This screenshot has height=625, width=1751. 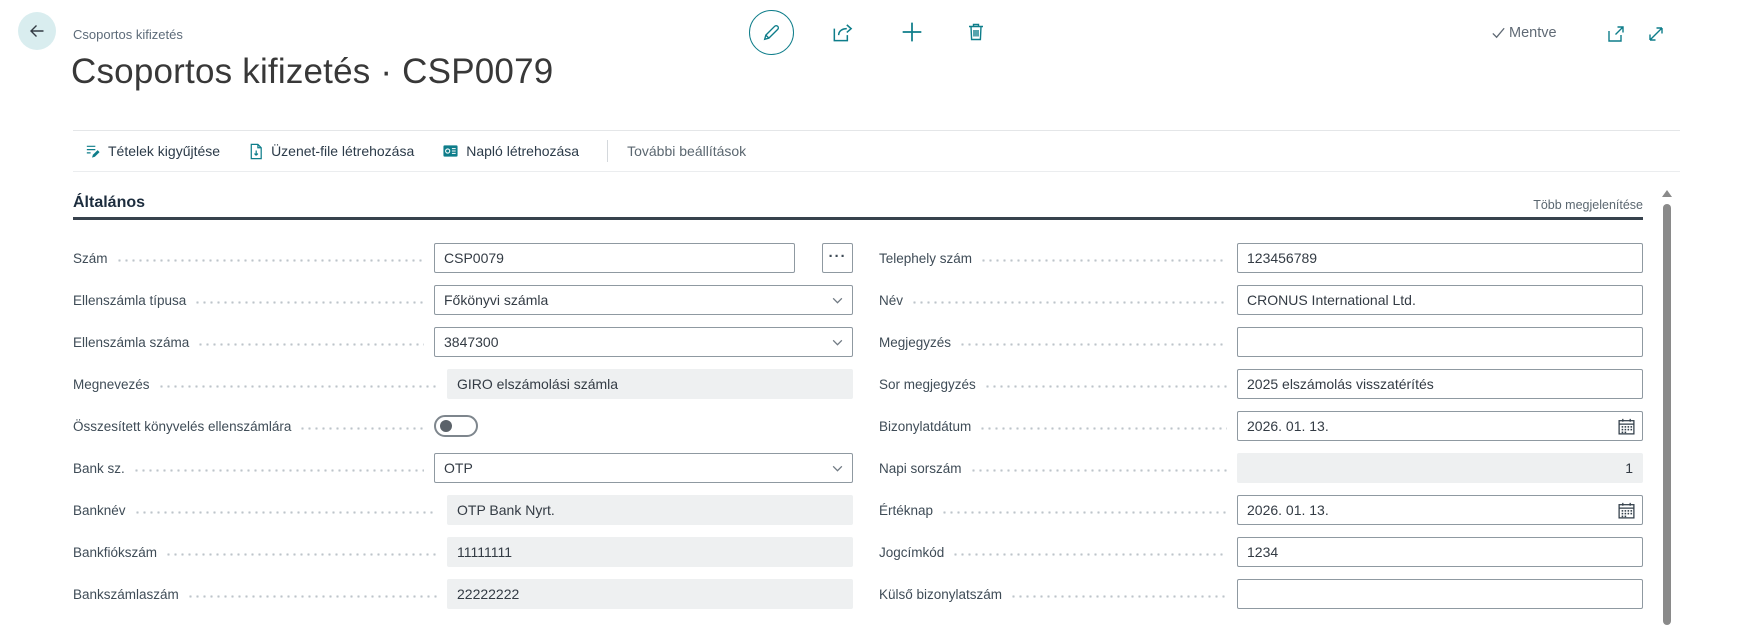 I want to click on scrollbar-thumb, so click(x=1667, y=414).